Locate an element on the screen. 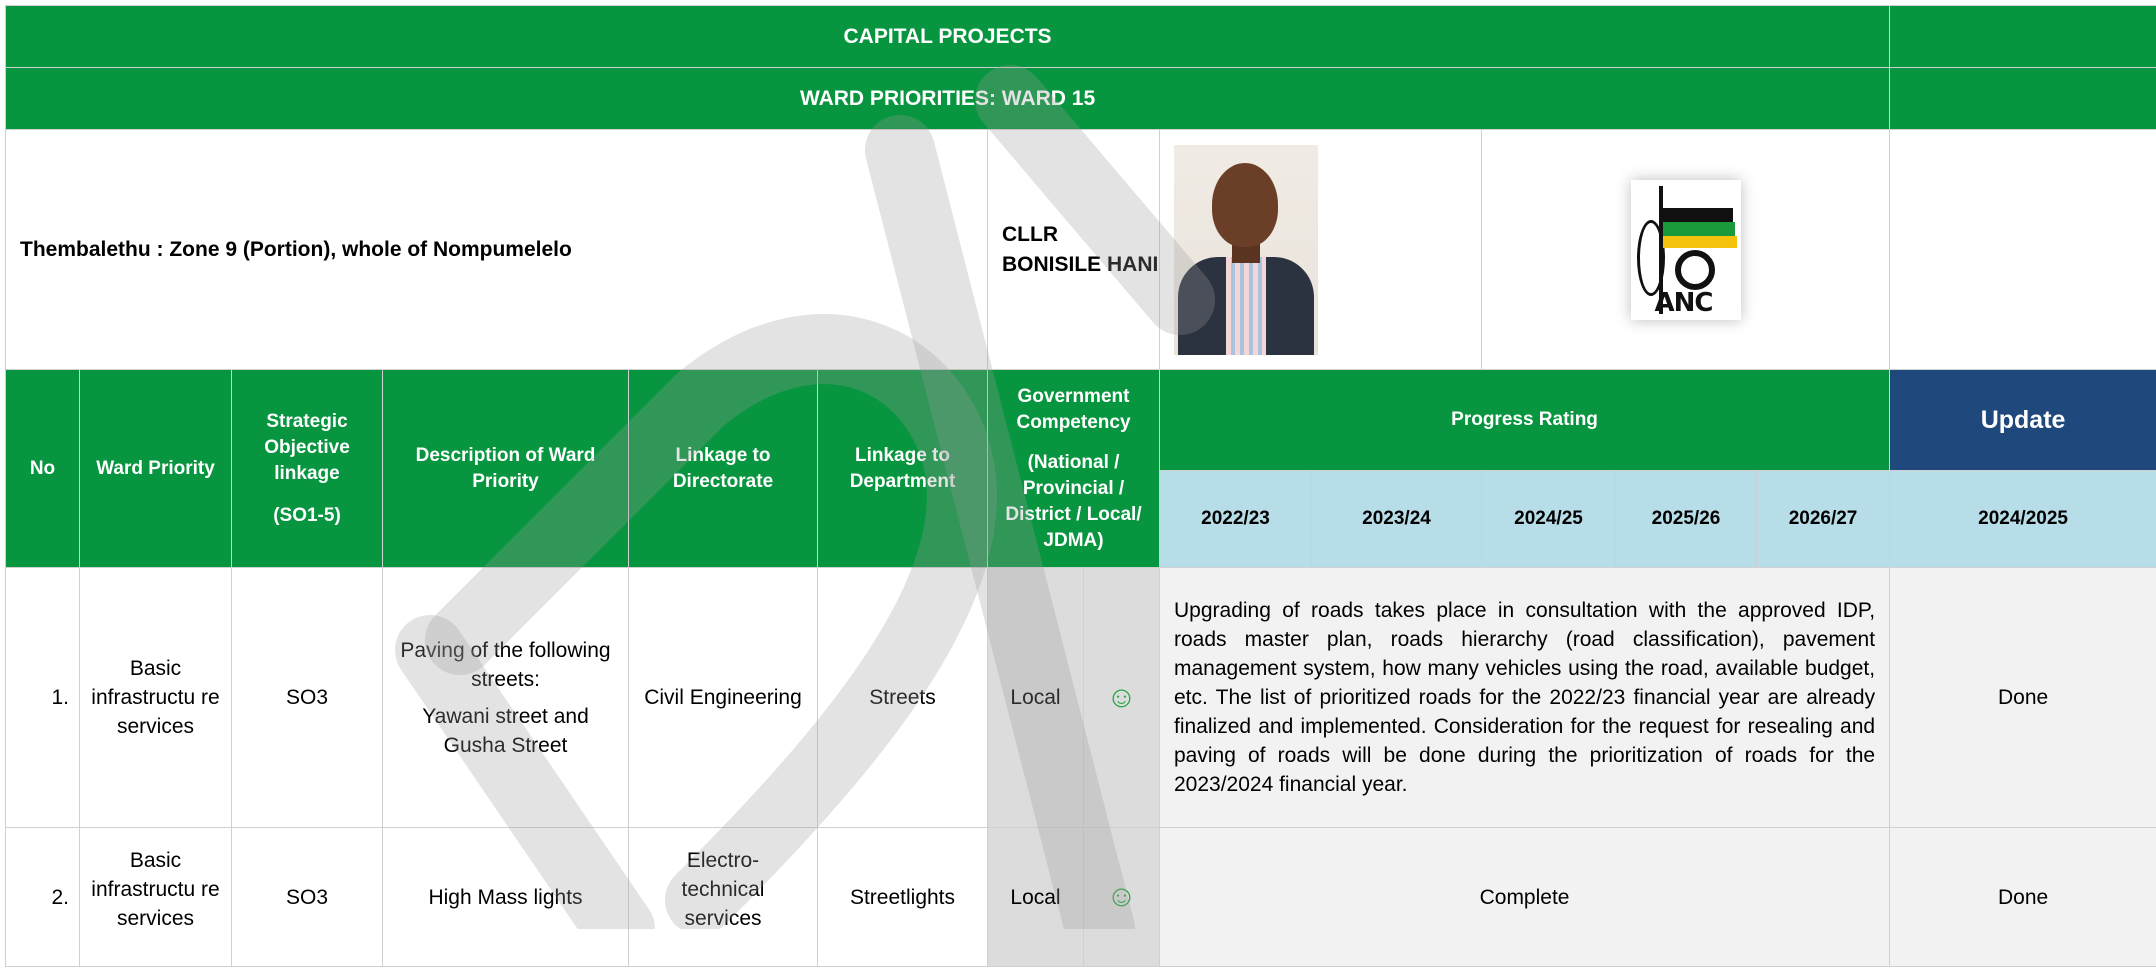 This screenshot has width=2156, height=967. progress-notes: Complete is located at coordinates (1525, 897).